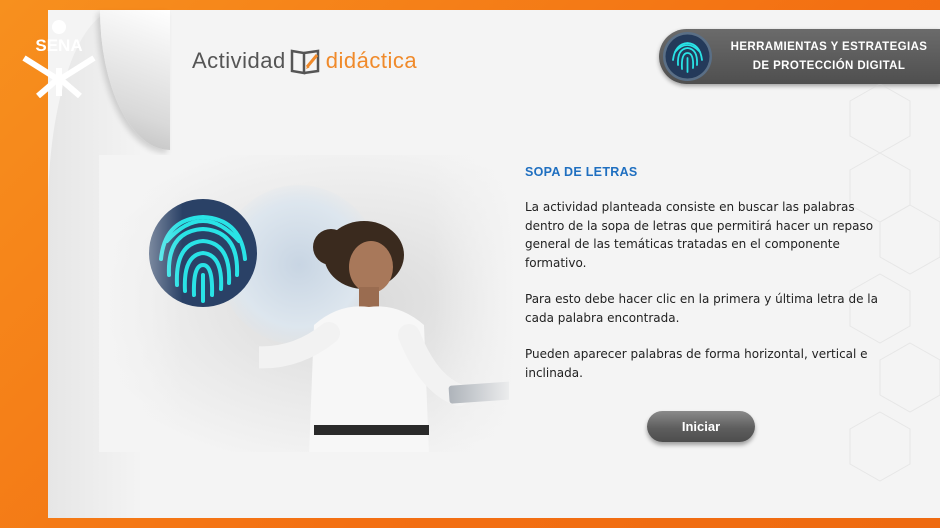 The height and width of the screenshot is (528, 940). Describe the element at coordinates (581, 172) in the screenshot. I see `activity-heading: SOPA DE LETRAS` at that location.